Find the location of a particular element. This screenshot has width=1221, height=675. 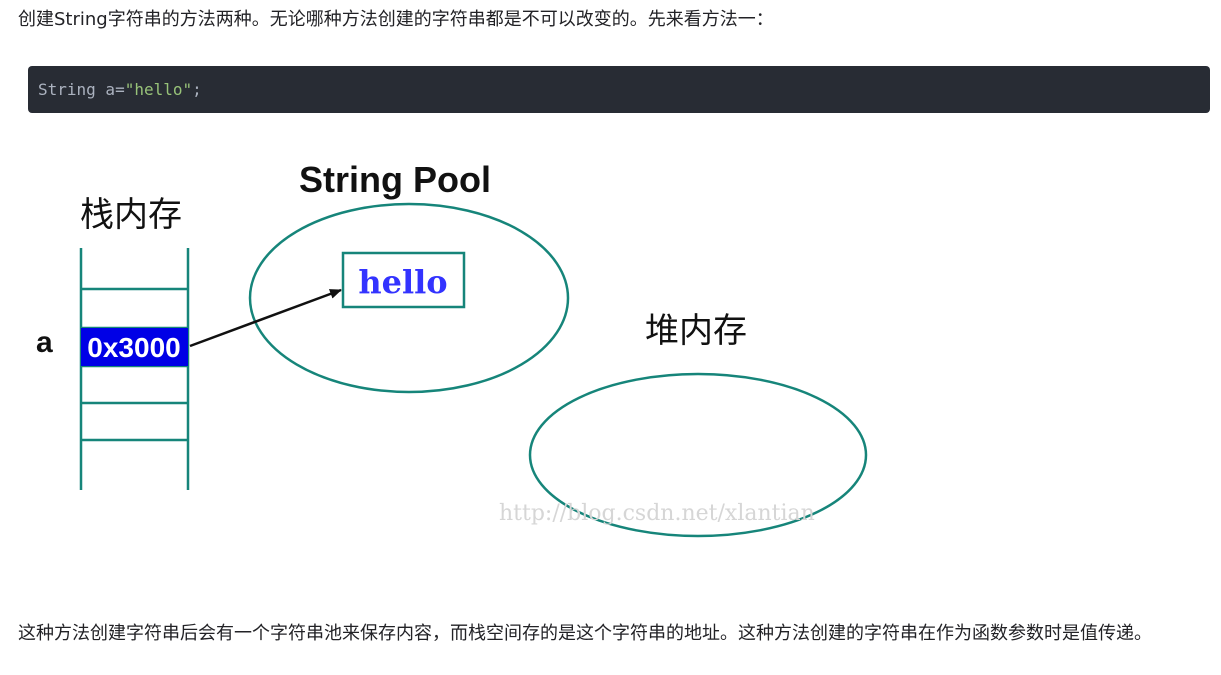

code-block: String a= "hello"; is located at coordinates (619, 89).